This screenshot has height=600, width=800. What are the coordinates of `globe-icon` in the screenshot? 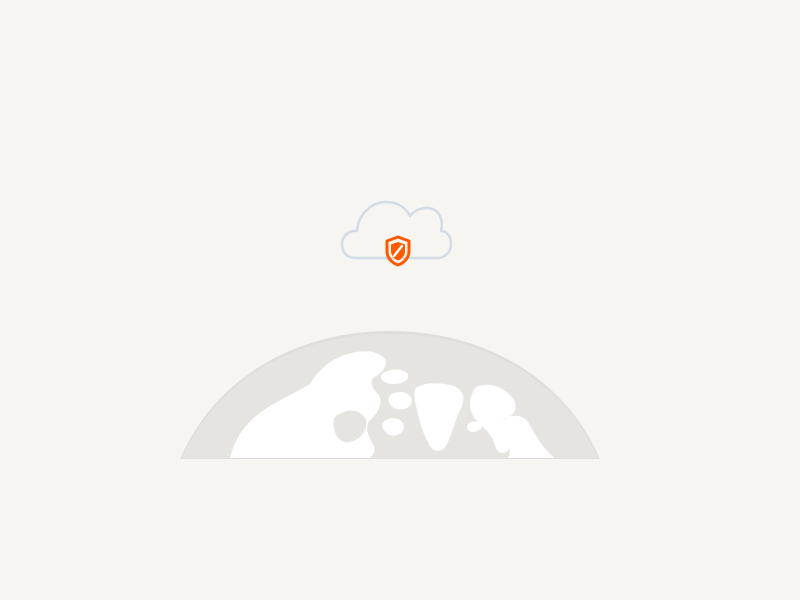 It's located at (390, 395).